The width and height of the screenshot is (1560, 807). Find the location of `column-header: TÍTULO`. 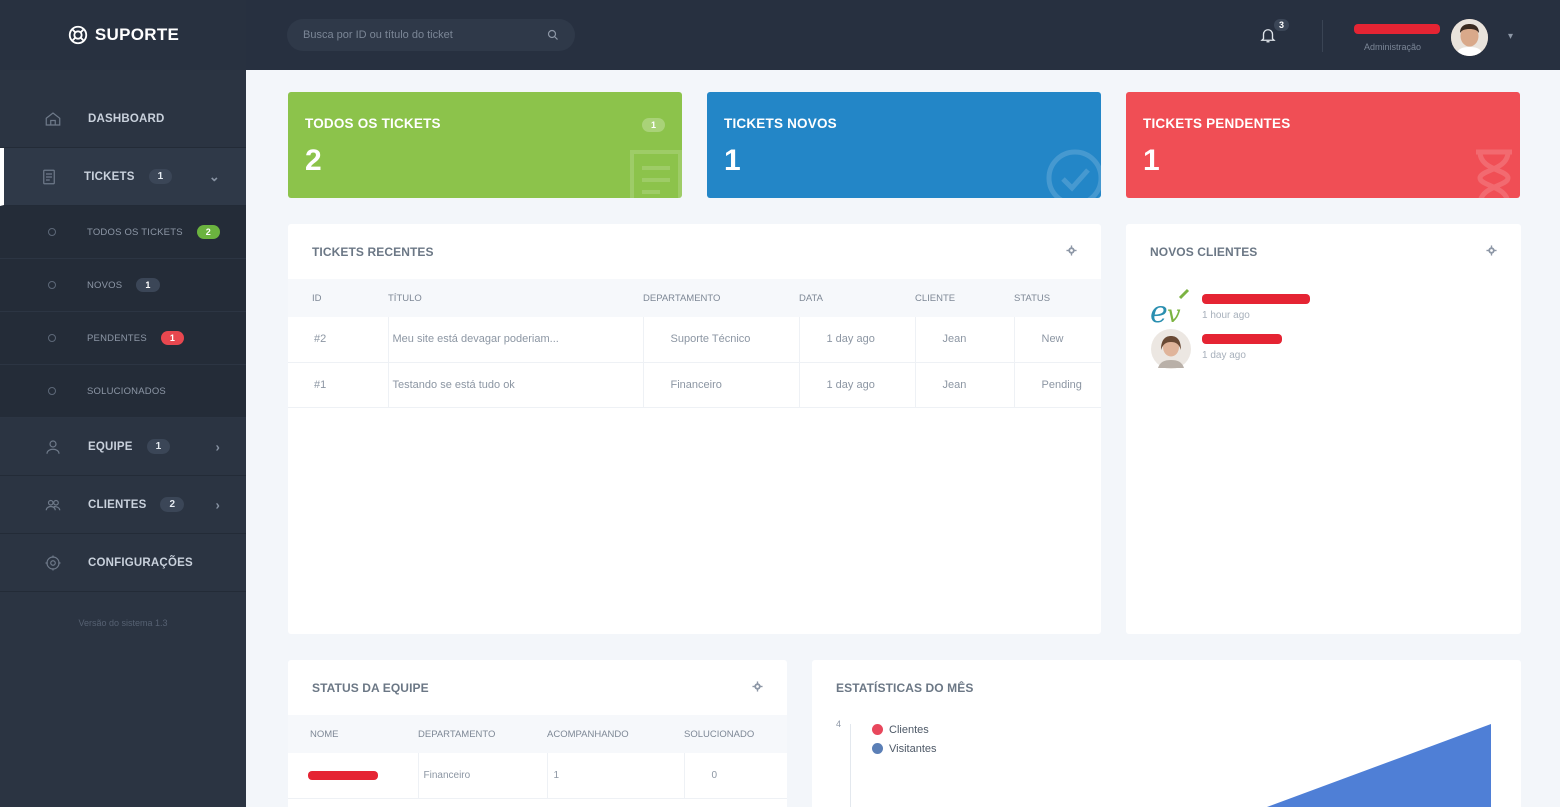

column-header: TÍTULO is located at coordinates (515, 298).